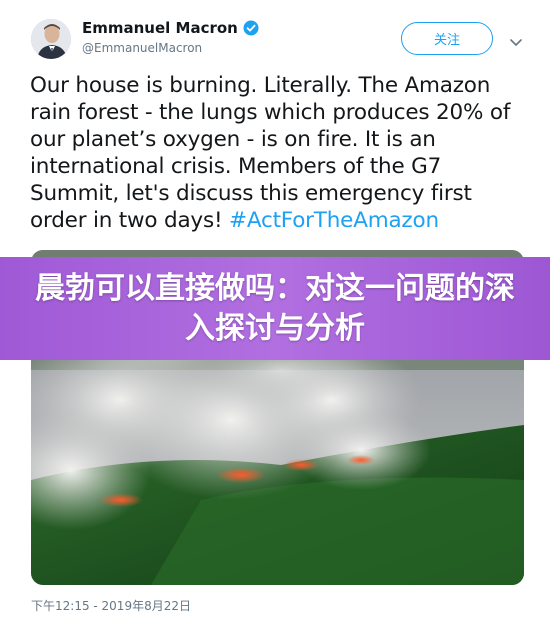  Describe the element at coordinates (447, 38) in the screenshot. I see `follow-button: 关注` at that location.